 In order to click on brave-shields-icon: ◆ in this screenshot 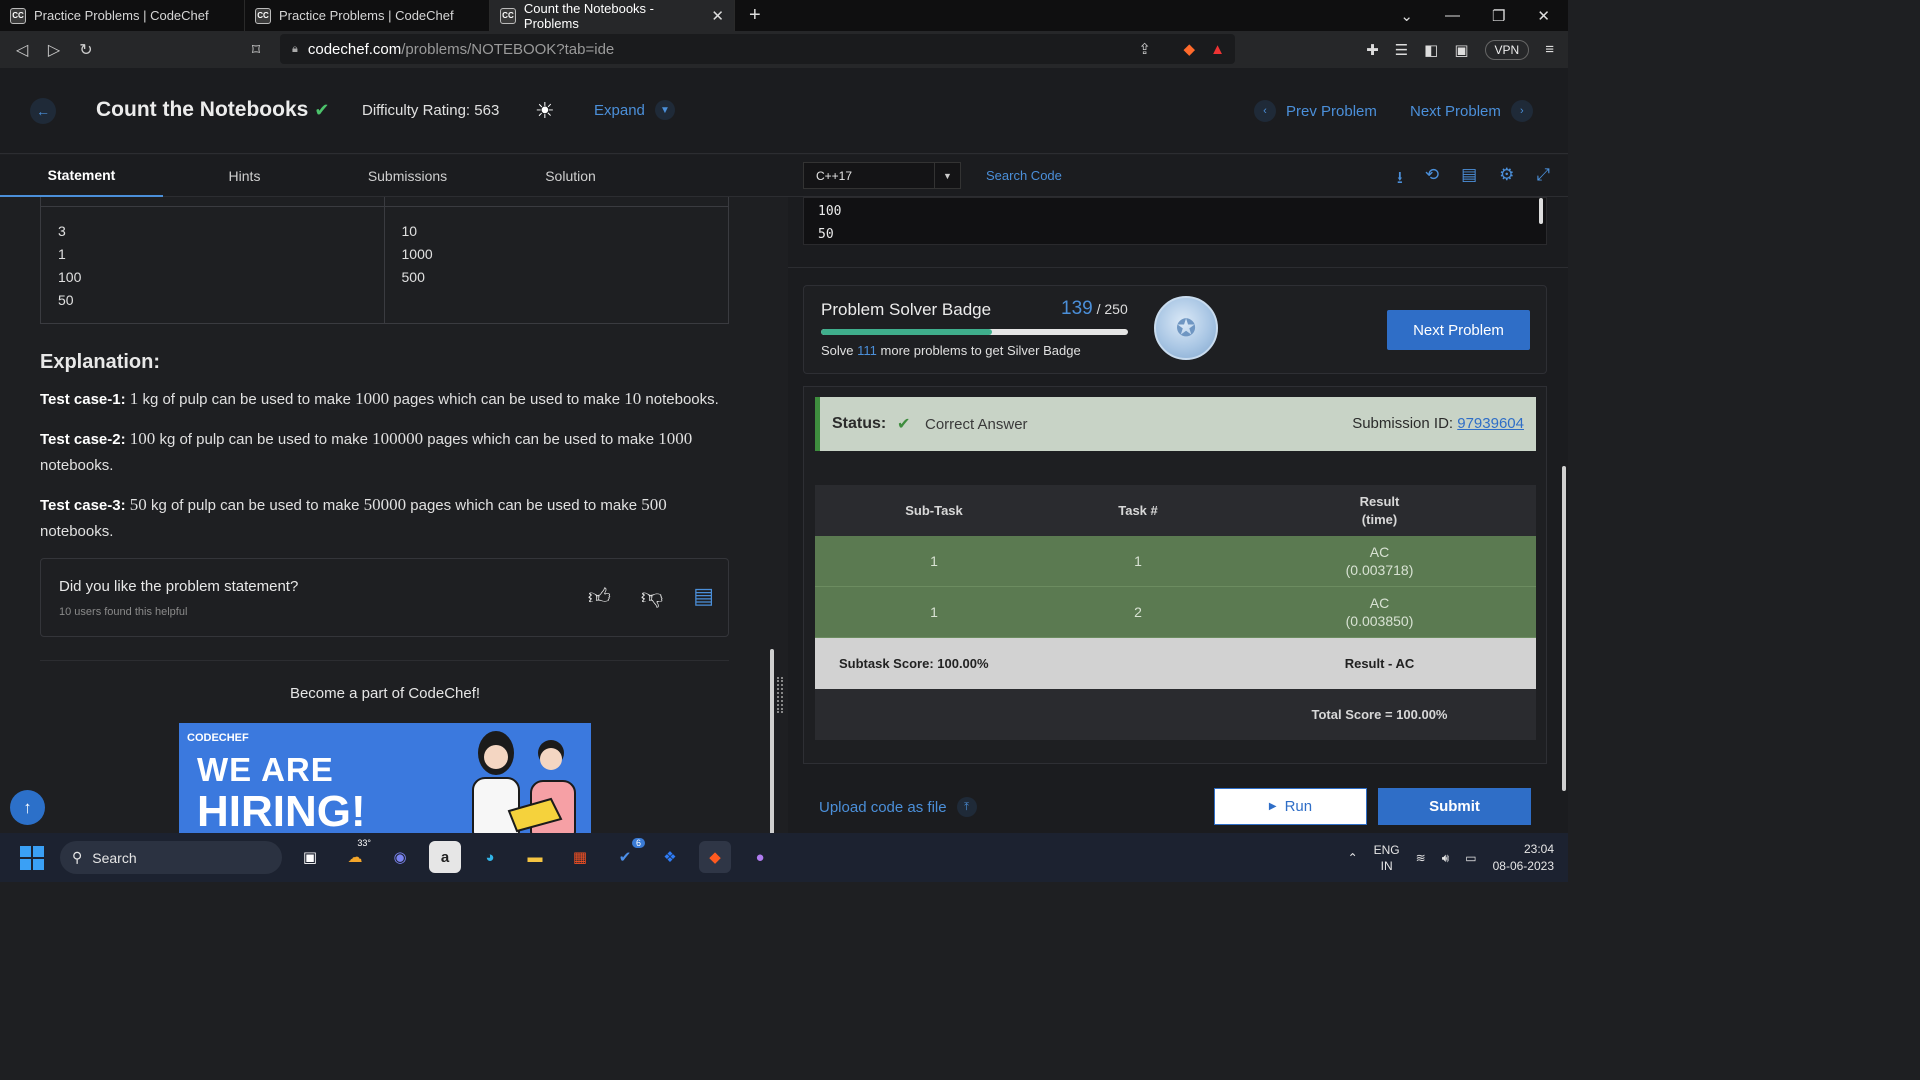, I will do `click(1189, 49)`.